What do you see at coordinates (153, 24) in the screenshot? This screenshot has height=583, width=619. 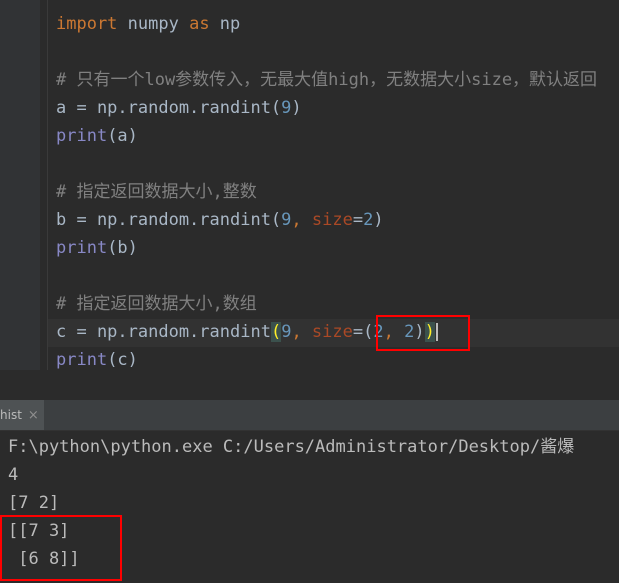 I see `code-token: numpy` at bounding box center [153, 24].